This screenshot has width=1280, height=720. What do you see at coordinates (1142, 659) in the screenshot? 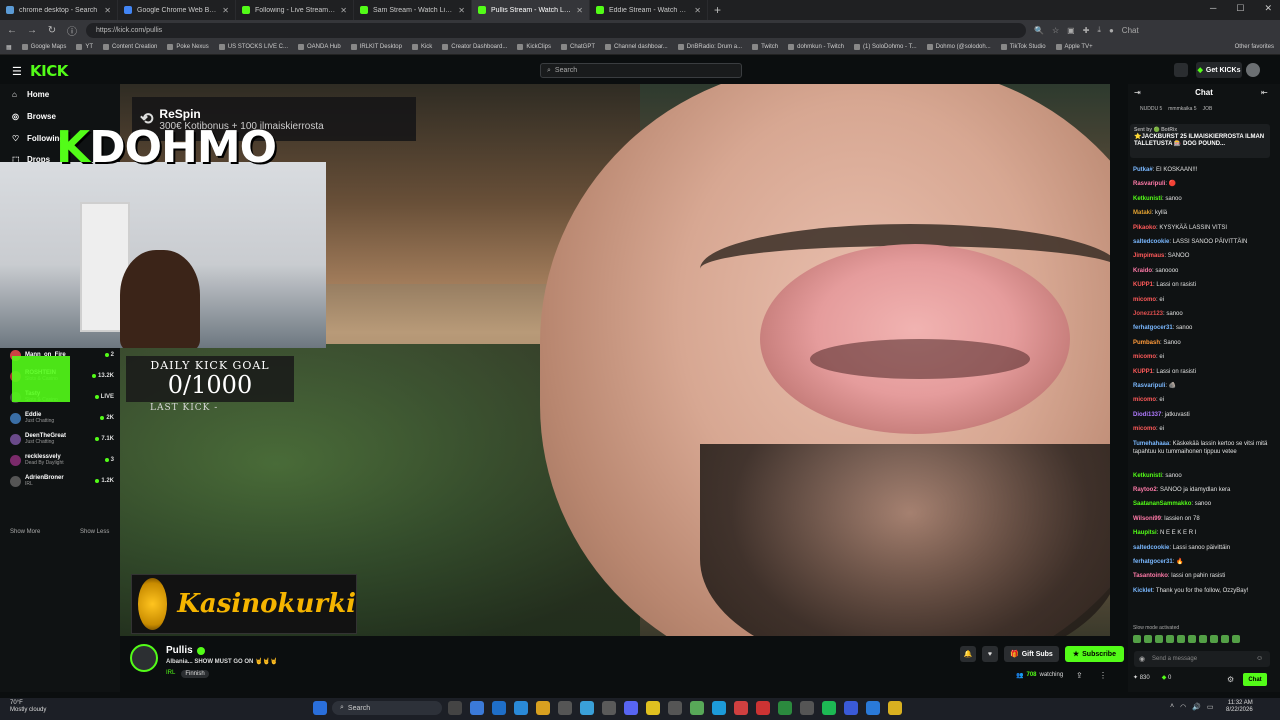
I see `chat-user-icon: ◉` at bounding box center [1142, 659].